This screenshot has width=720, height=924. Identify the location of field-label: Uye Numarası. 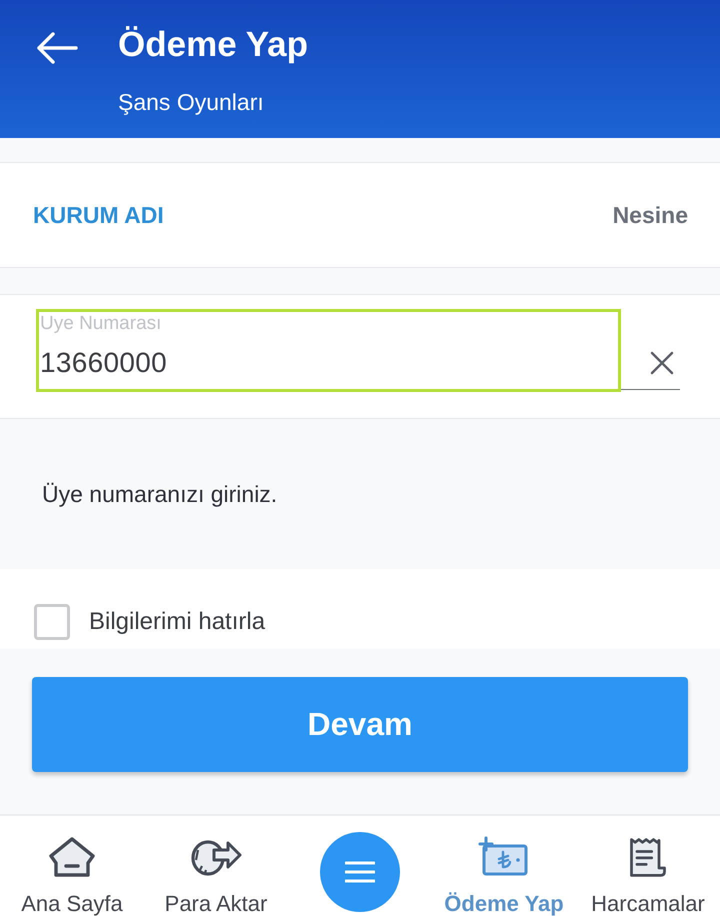
(101, 324).